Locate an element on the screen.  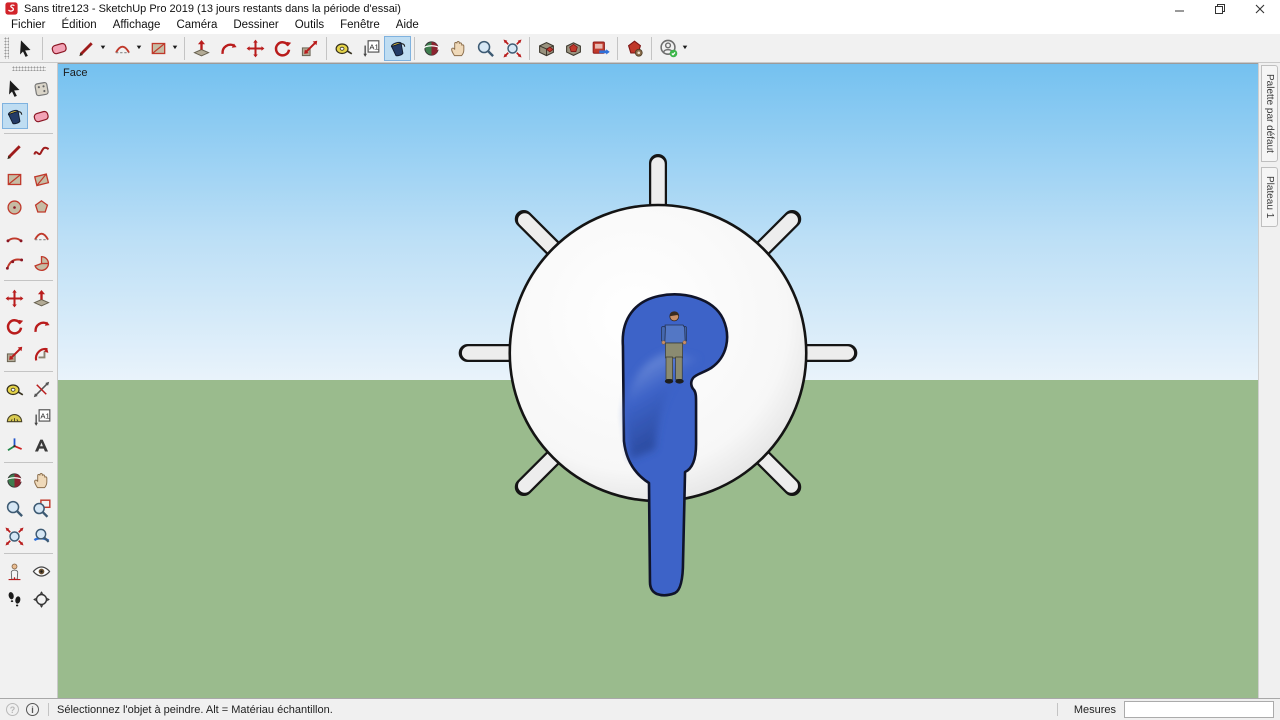
axes-icon is located at coordinates (14, 445).